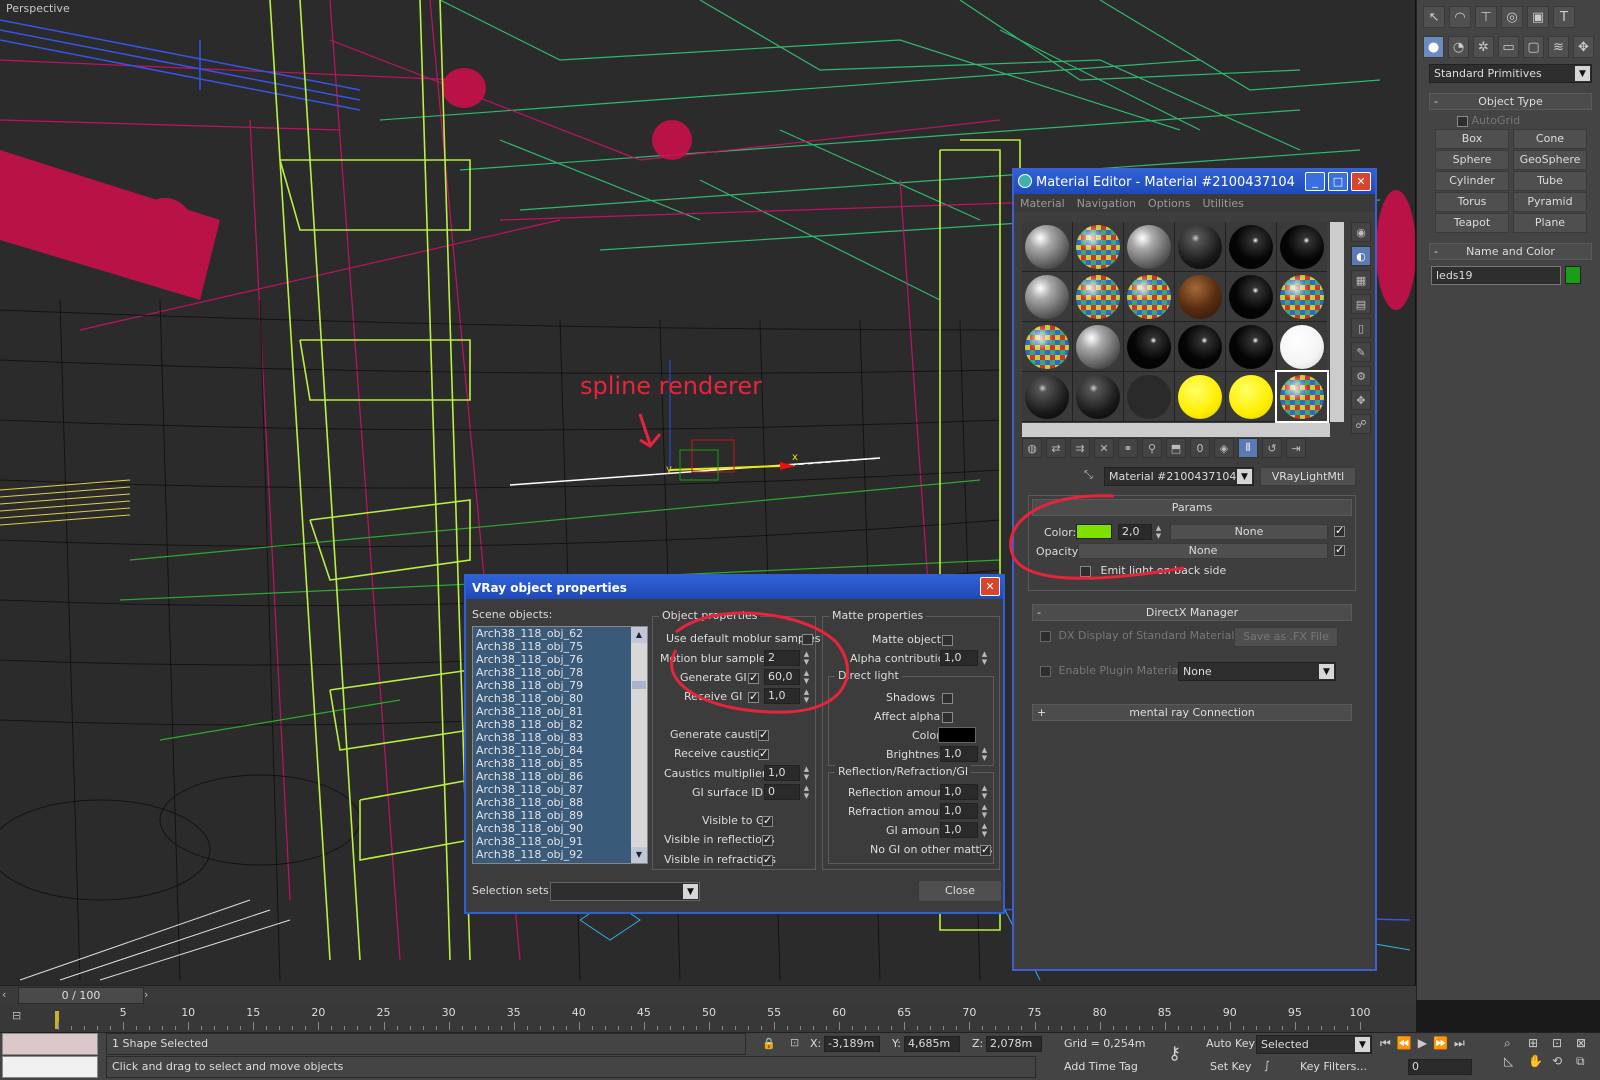 The image size is (1600, 1080). Describe the element at coordinates (1587, 1061) in the screenshot. I see `maximize-viewport-icon: ⧉` at that location.